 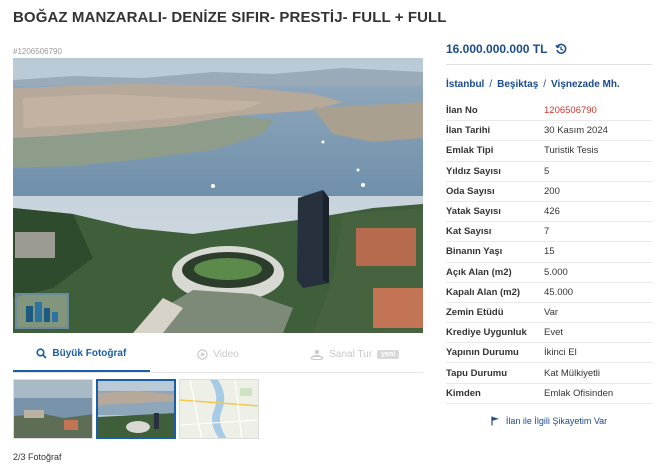 I want to click on new-badge: yeni, so click(x=388, y=354).